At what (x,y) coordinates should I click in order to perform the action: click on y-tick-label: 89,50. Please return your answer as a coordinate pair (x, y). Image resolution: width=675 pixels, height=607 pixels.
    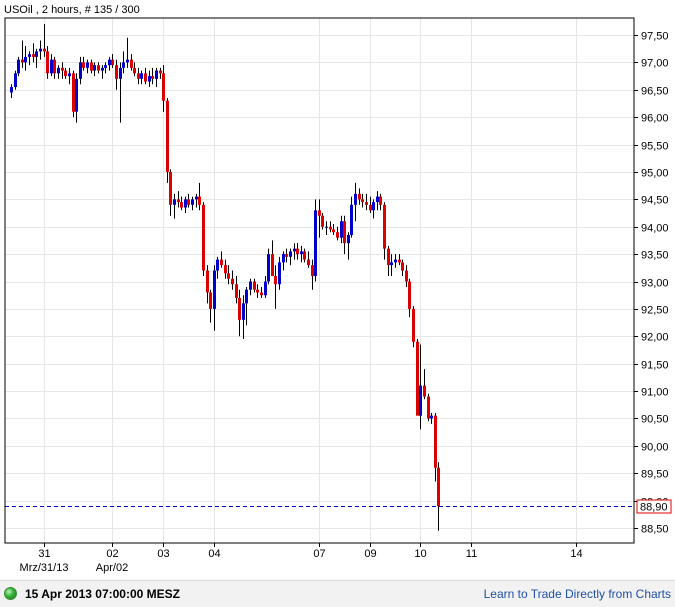
    Looking at the image, I should click on (655, 475).